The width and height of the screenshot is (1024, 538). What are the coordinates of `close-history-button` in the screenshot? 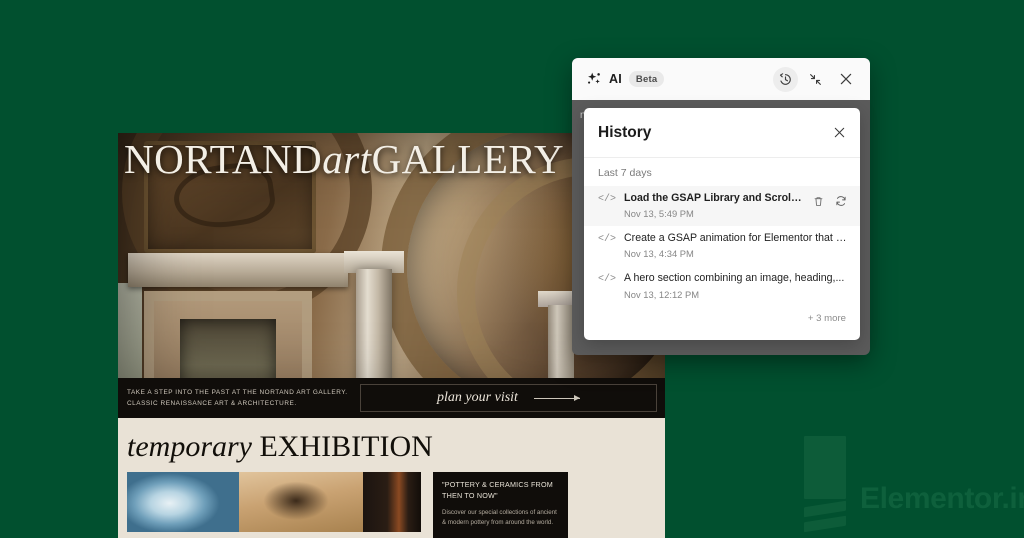 It's located at (839, 132).